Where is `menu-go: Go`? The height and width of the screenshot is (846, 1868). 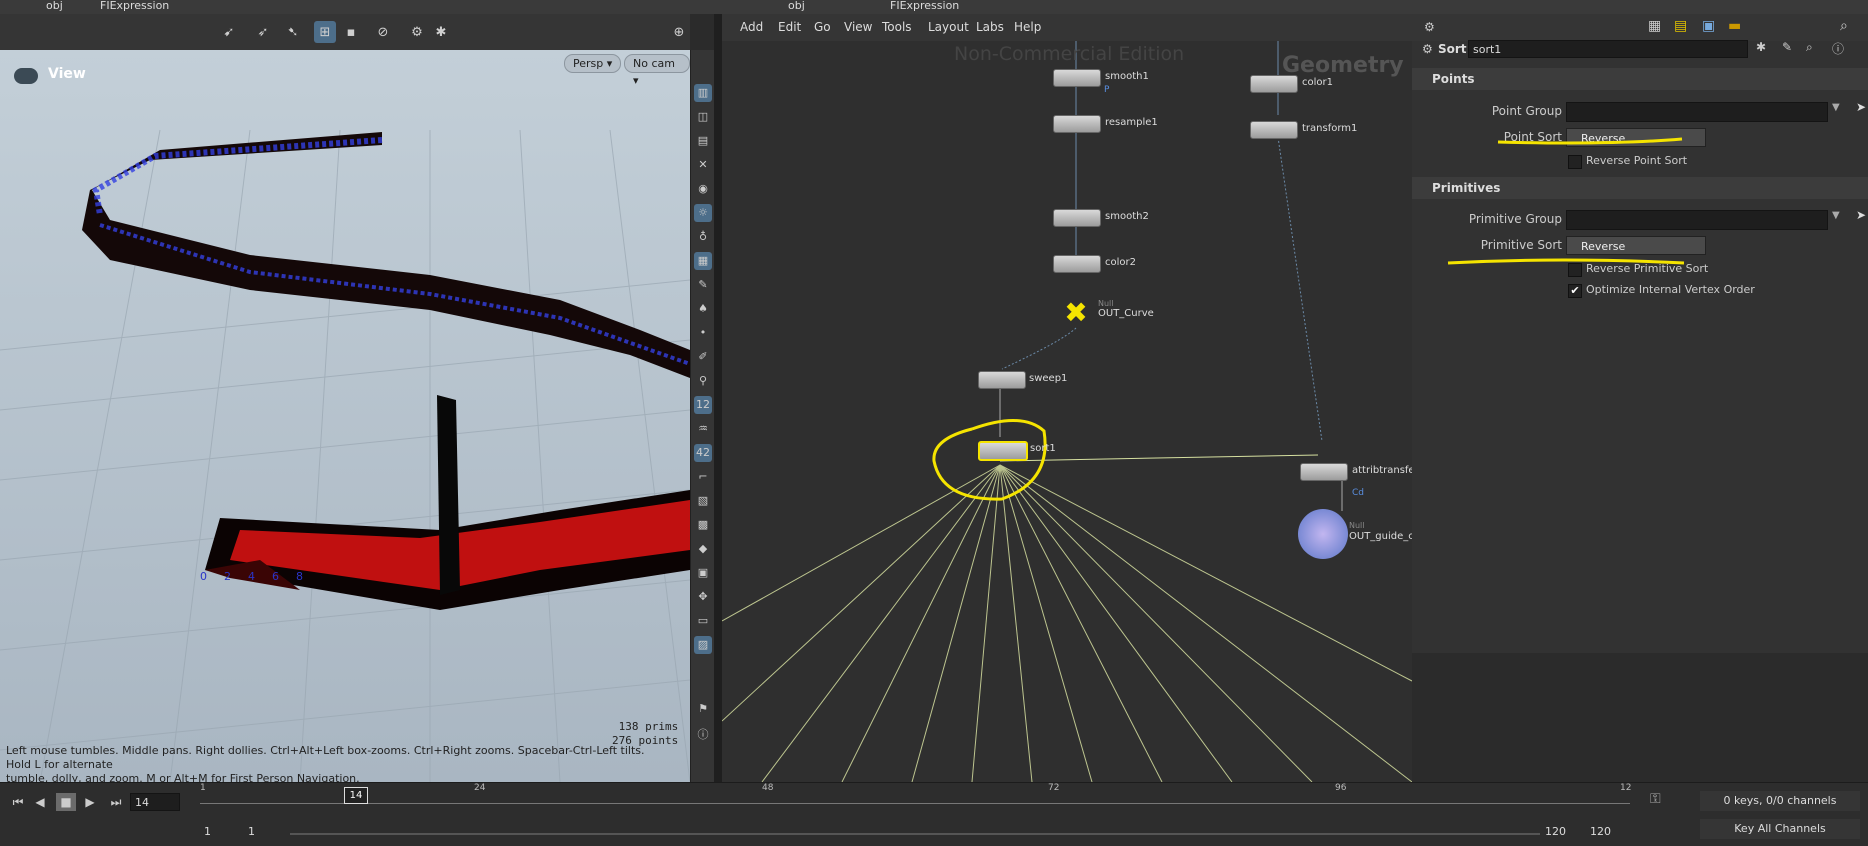 menu-go: Go is located at coordinates (822, 27).